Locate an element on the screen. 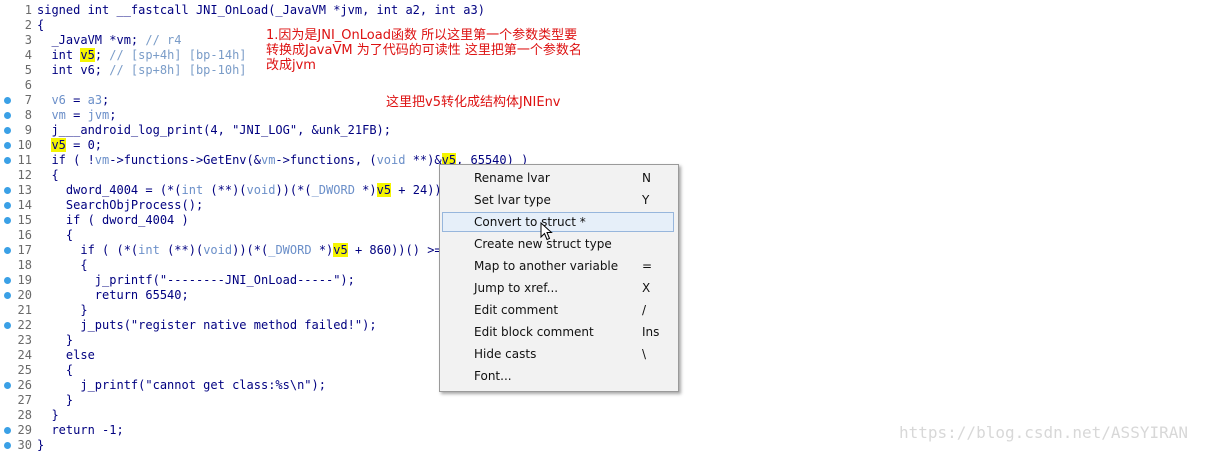 This screenshot has height=453, width=1211. menu-item: Map to another variable = is located at coordinates (558, 266).